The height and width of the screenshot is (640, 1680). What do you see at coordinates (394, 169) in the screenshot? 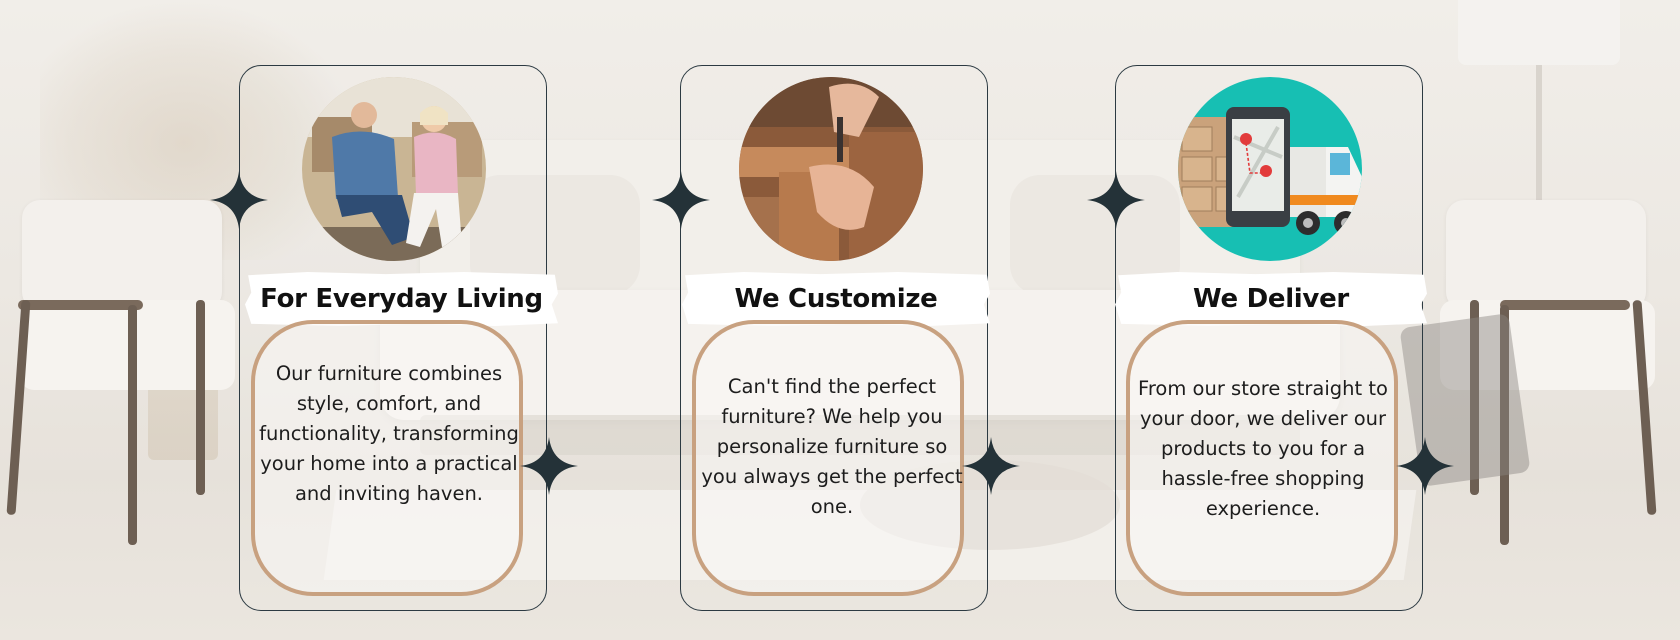
I see `senior-couple-on-chairs-photo` at bounding box center [394, 169].